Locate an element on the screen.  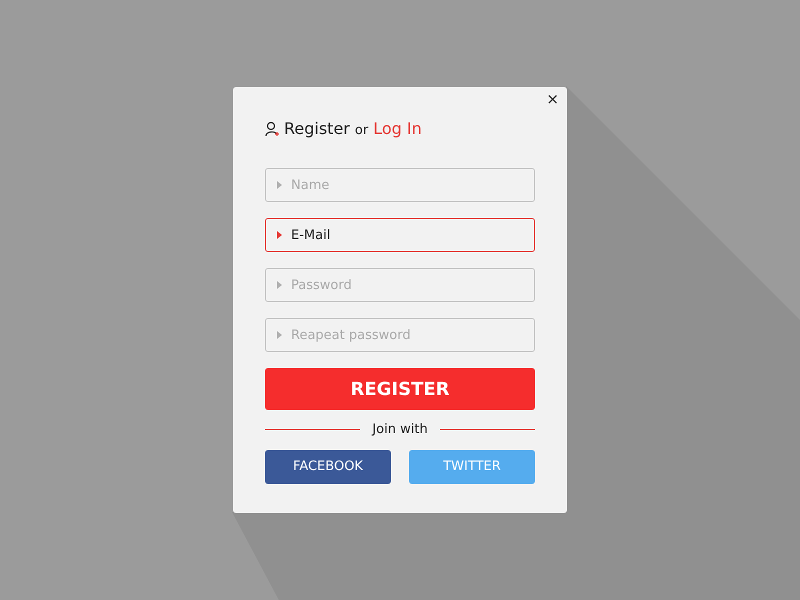
join-with-label: Join with is located at coordinates (399, 430).